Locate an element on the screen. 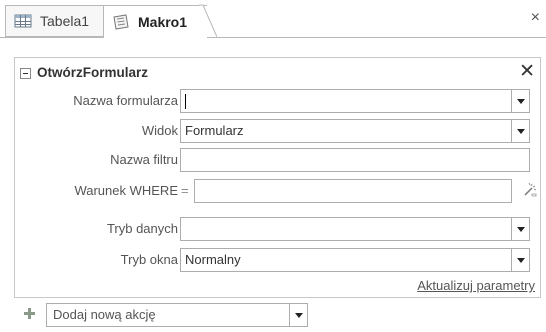  argument-row-window-mode: Tryb okna Normalny is located at coordinates (277, 260).